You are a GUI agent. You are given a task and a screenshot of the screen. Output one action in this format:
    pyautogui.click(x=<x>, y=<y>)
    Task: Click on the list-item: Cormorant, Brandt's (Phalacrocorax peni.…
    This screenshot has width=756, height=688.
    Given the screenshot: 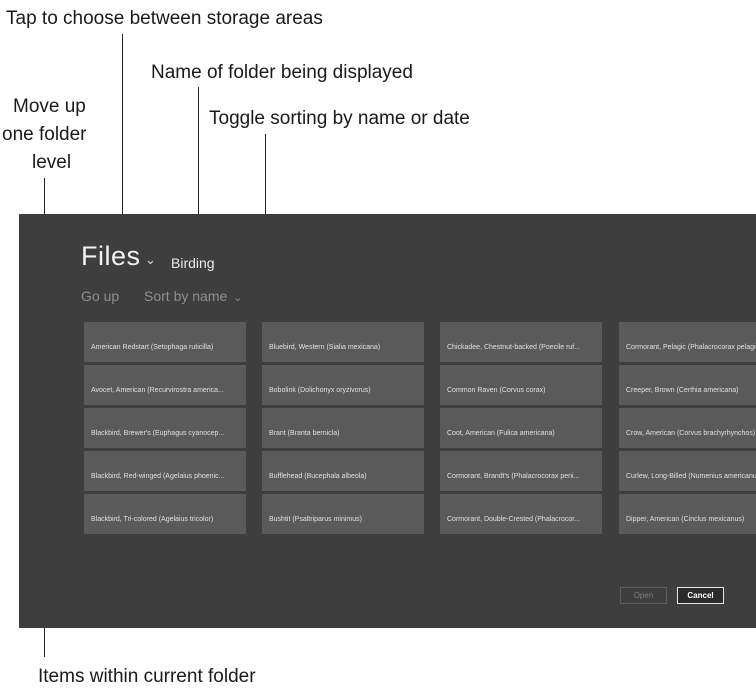 What is the action you would take?
    pyautogui.click(x=521, y=471)
    